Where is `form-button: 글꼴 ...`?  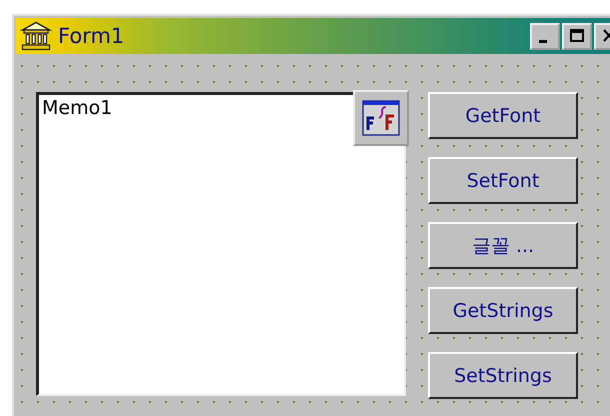
form-button: 글꼴 ... is located at coordinates (503, 245).